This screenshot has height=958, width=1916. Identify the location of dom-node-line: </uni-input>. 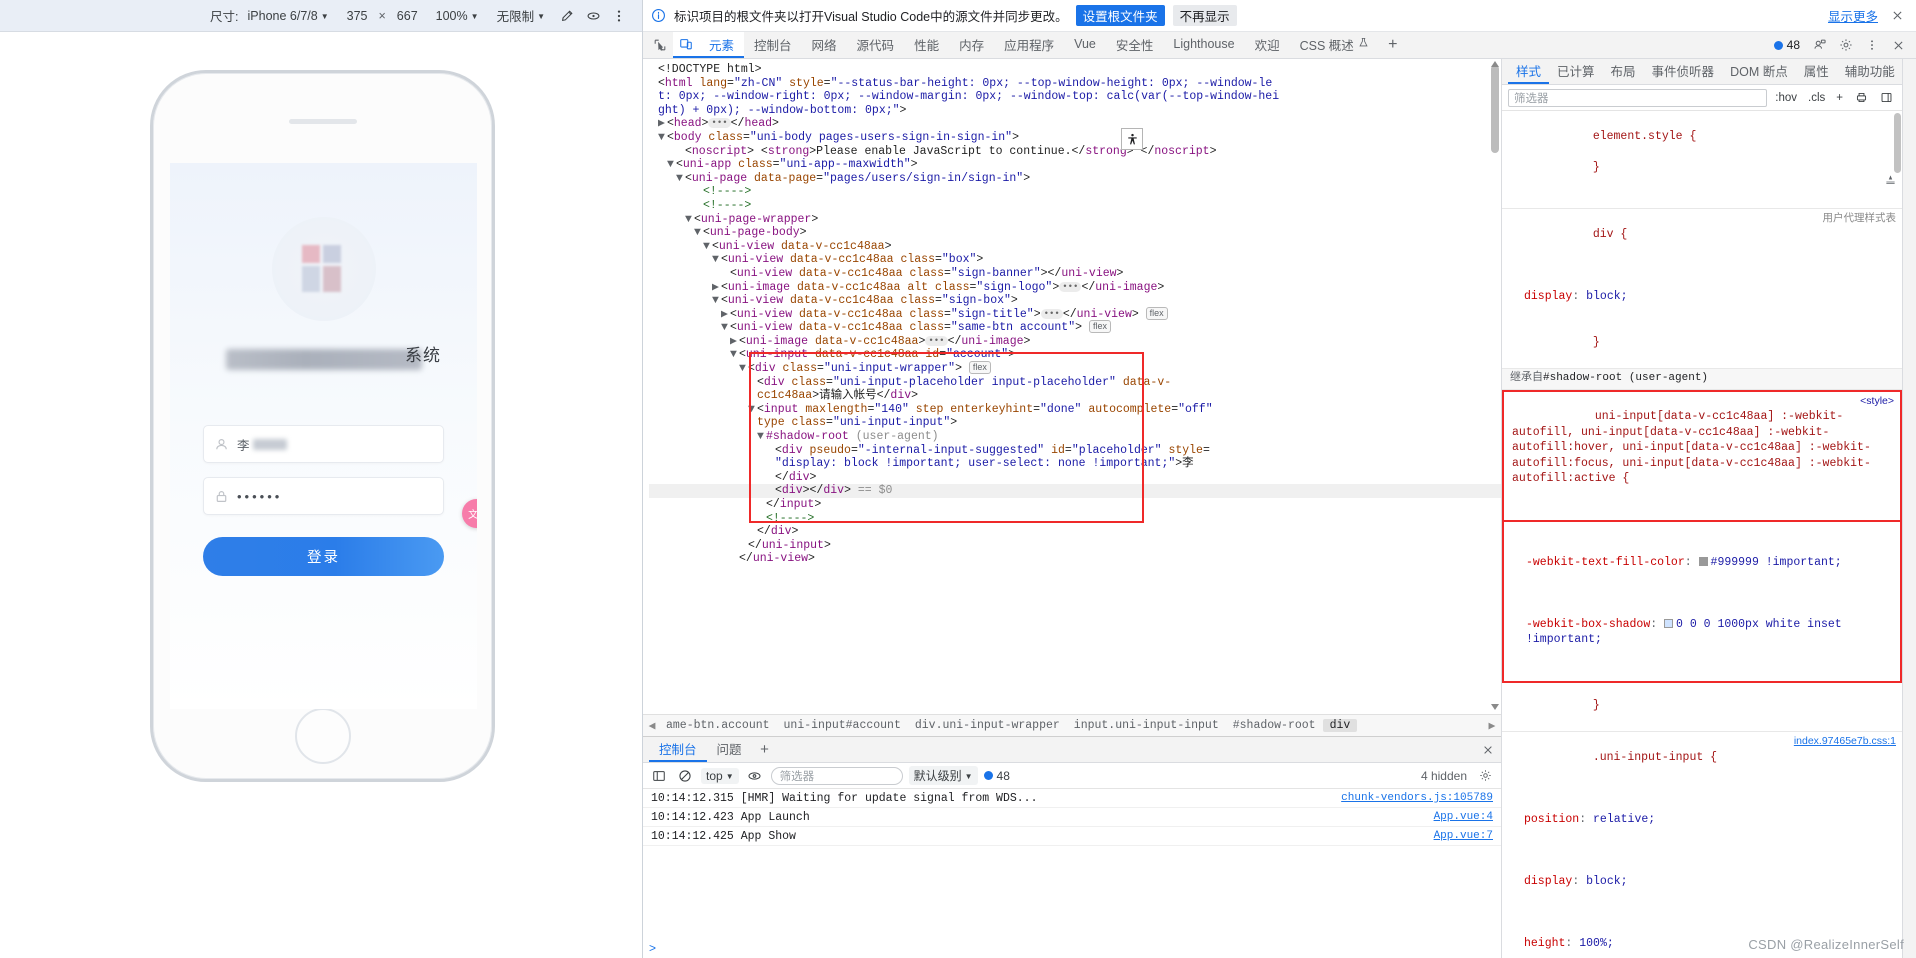
(1075, 546).